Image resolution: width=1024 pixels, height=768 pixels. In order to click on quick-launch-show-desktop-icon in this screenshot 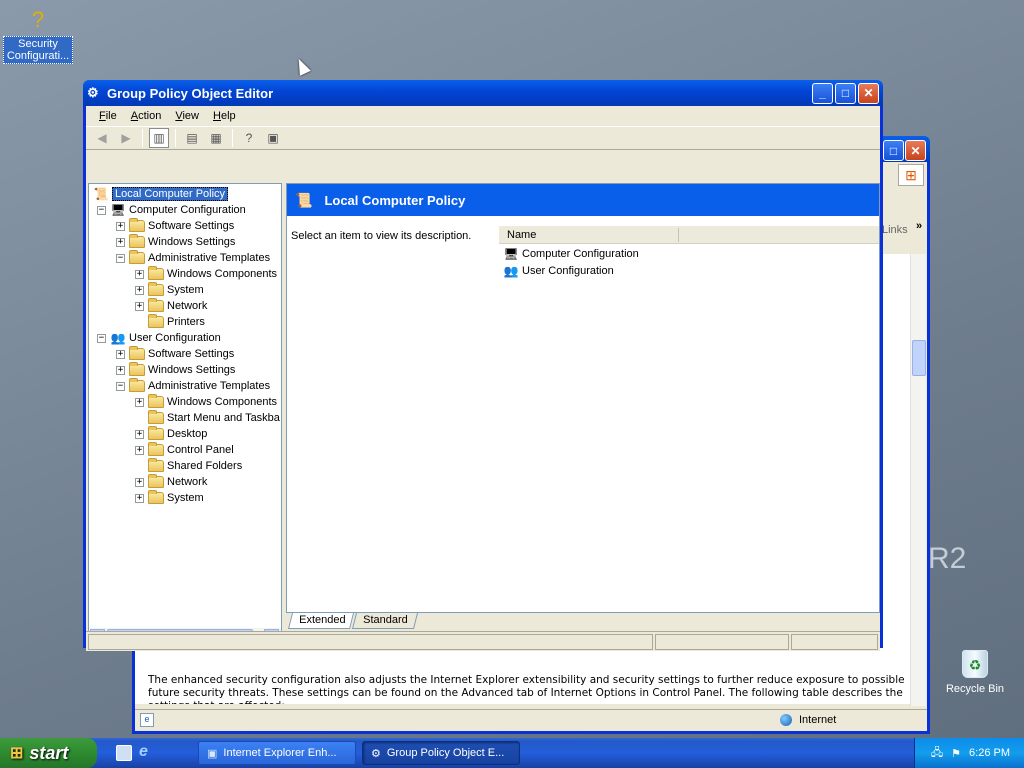, I will do `click(124, 753)`.